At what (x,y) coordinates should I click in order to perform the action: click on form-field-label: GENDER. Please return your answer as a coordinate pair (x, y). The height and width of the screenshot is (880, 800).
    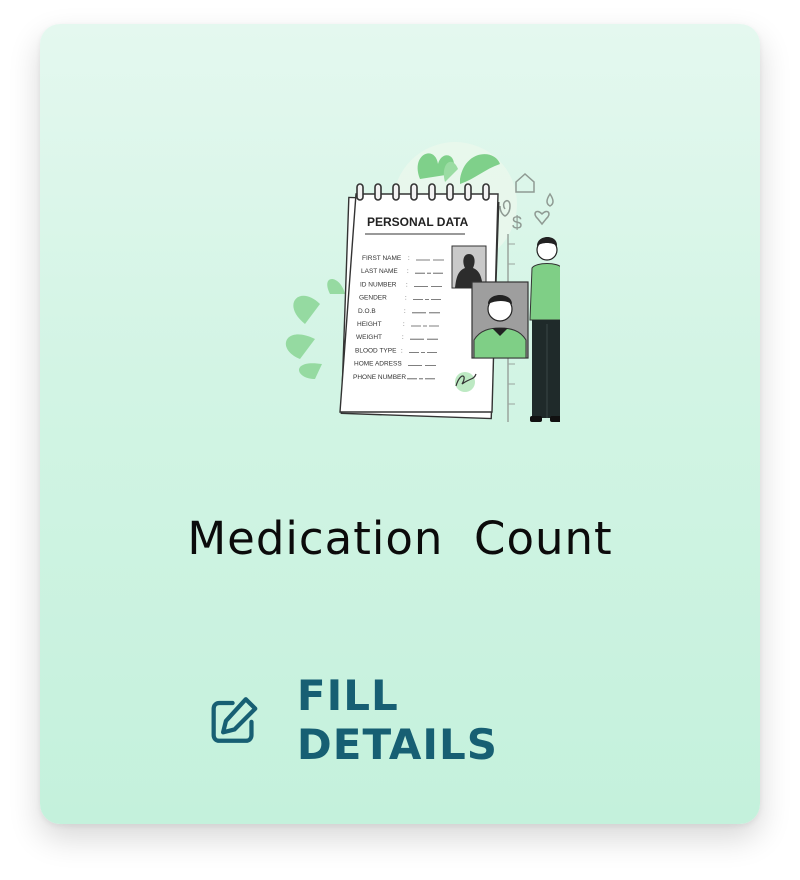
    Looking at the image, I should click on (373, 298).